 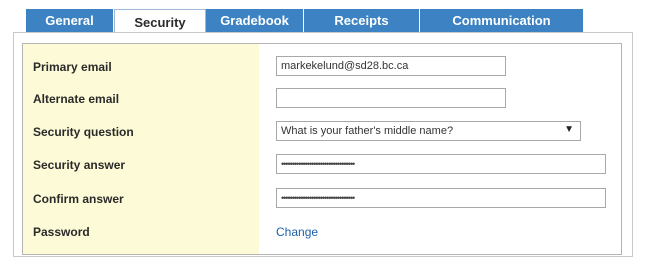 I want to click on security-answer-label: Security answer, so click(x=79, y=165).